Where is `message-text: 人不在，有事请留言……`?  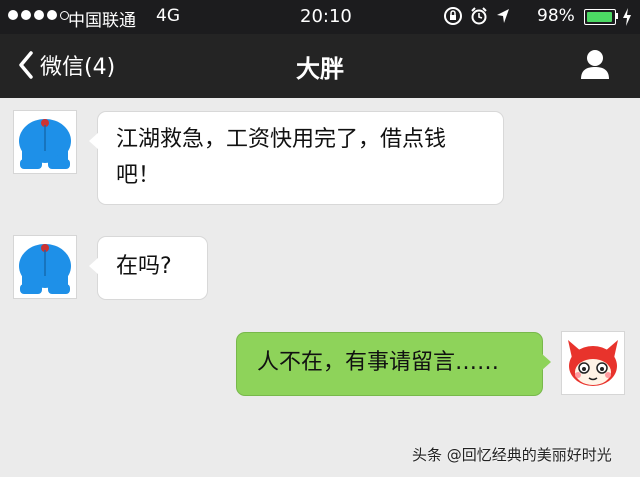 message-text: 人不在，有事请留言…… is located at coordinates (378, 362).